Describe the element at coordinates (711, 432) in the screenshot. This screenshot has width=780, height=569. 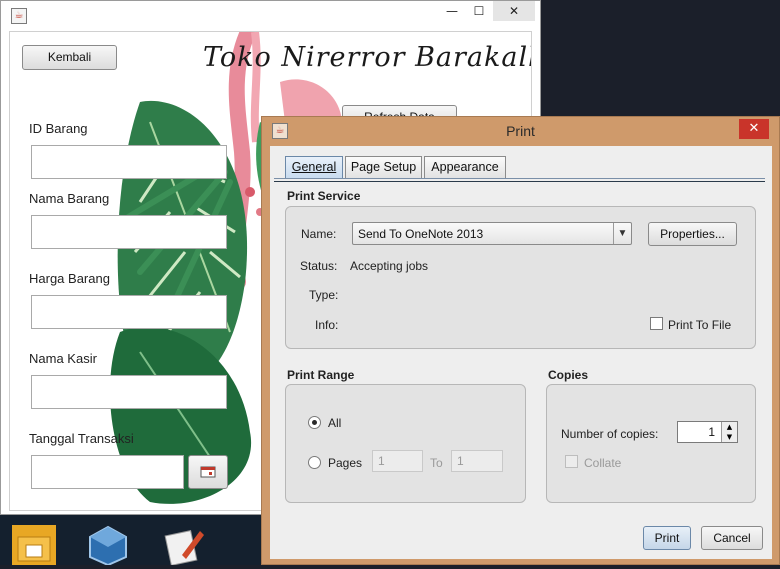
I see `number-of-copies-value: 1` at that location.